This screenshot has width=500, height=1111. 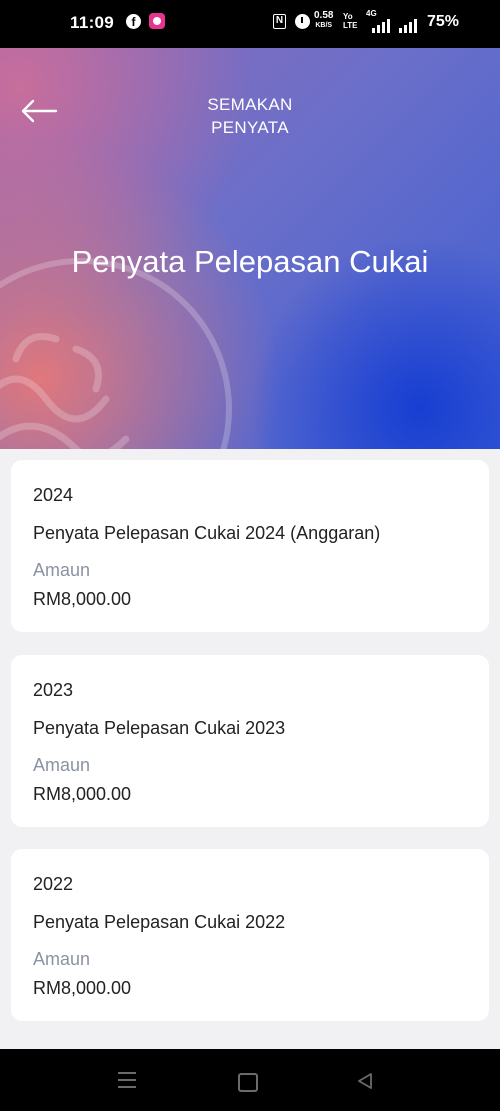 What do you see at coordinates (53, 495) in the screenshot?
I see `statement-year: 2024` at bounding box center [53, 495].